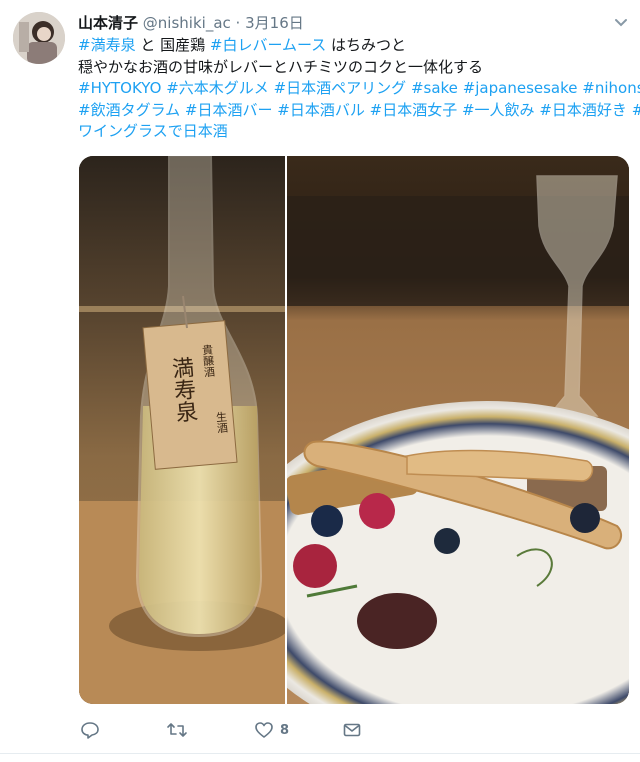 The image size is (640, 762). What do you see at coordinates (621, 20) in the screenshot?
I see `chevron-down-icon` at bounding box center [621, 20].